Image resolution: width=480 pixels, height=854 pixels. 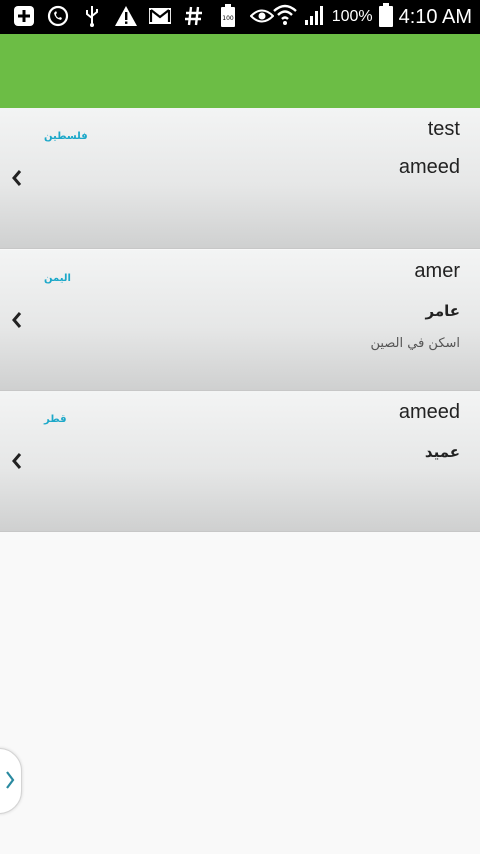 What do you see at coordinates (57, 278) in the screenshot?
I see `item-country: اليمن` at bounding box center [57, 278].